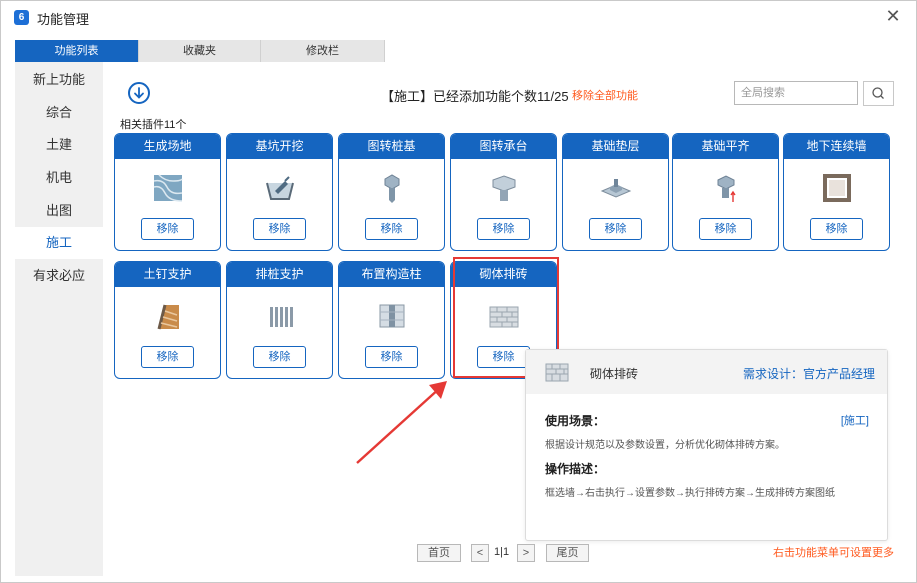 This screenshot has height=583, width=917. I want to click on usage-text: 根据设计规范以及参数设置，分析优化砌体排砖方案。, so click(665, 445).